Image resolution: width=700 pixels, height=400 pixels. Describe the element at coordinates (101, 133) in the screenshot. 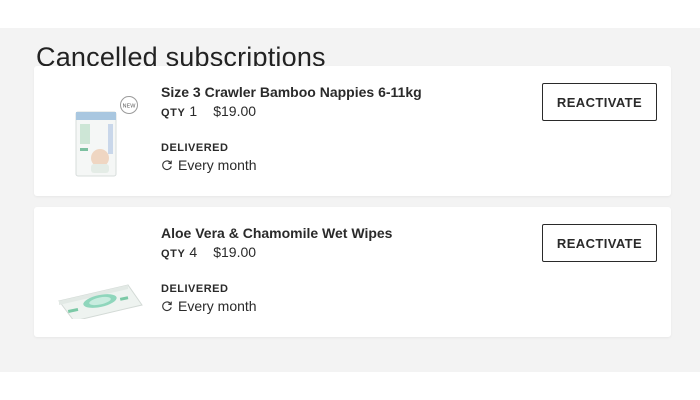

I see `product-image-nappies: NEW` at that location.